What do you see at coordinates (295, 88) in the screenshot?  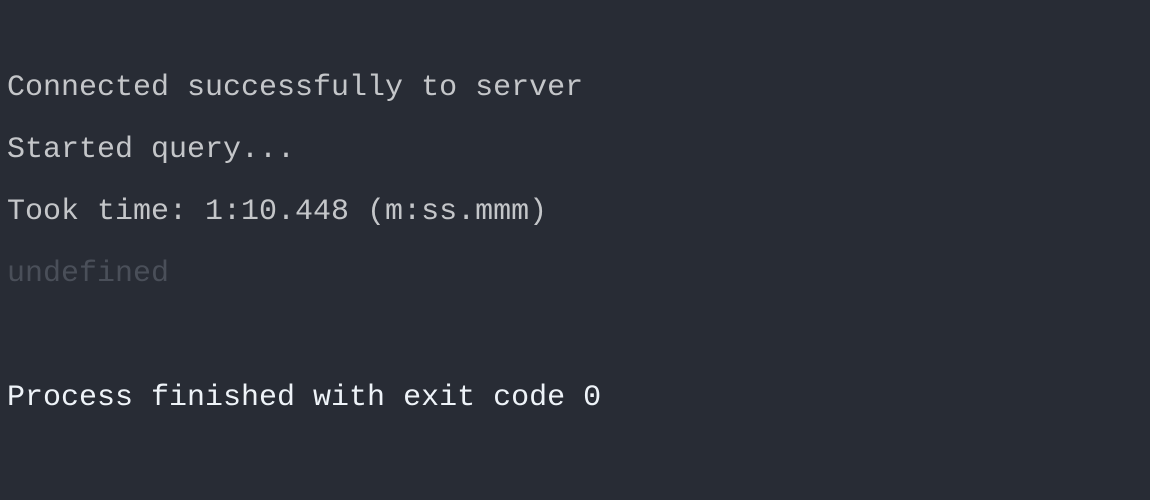 I see `console-line-connected: Connected successfully to server` at bounding box center [295, 88].